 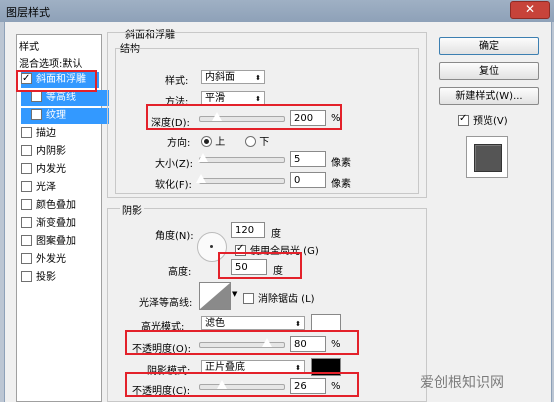 What do you see at coordinates (211, 246) in the screenshot?
I see `dial-center-icon` at bounding box center [211, 246].